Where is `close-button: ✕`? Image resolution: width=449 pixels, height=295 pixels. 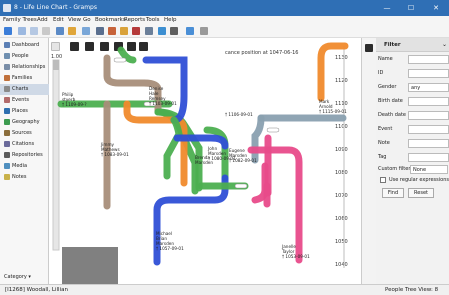 close-button: ✕ is located at coordinates (436, 8).